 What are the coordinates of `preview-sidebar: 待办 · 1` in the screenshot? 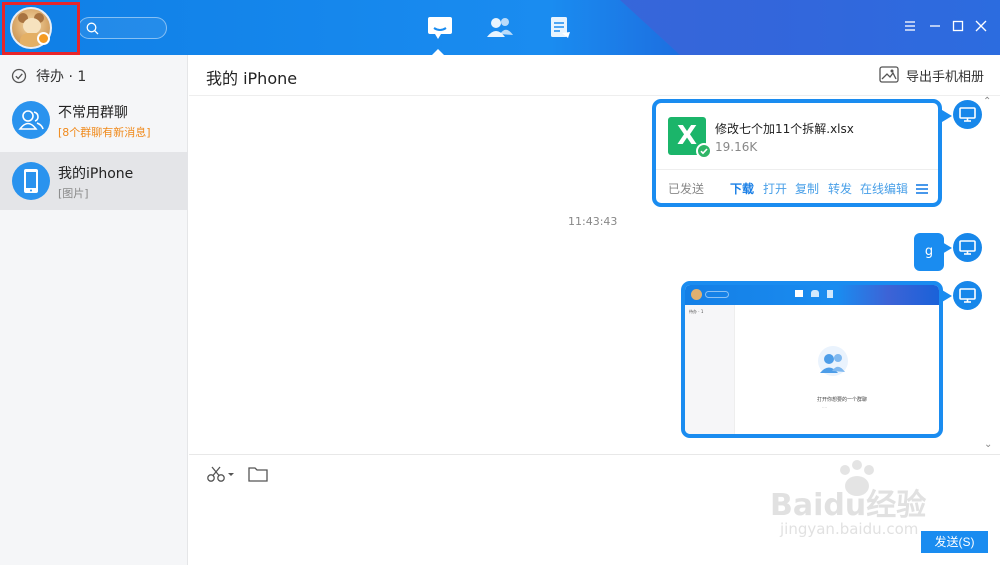 It's located at (710, 369).